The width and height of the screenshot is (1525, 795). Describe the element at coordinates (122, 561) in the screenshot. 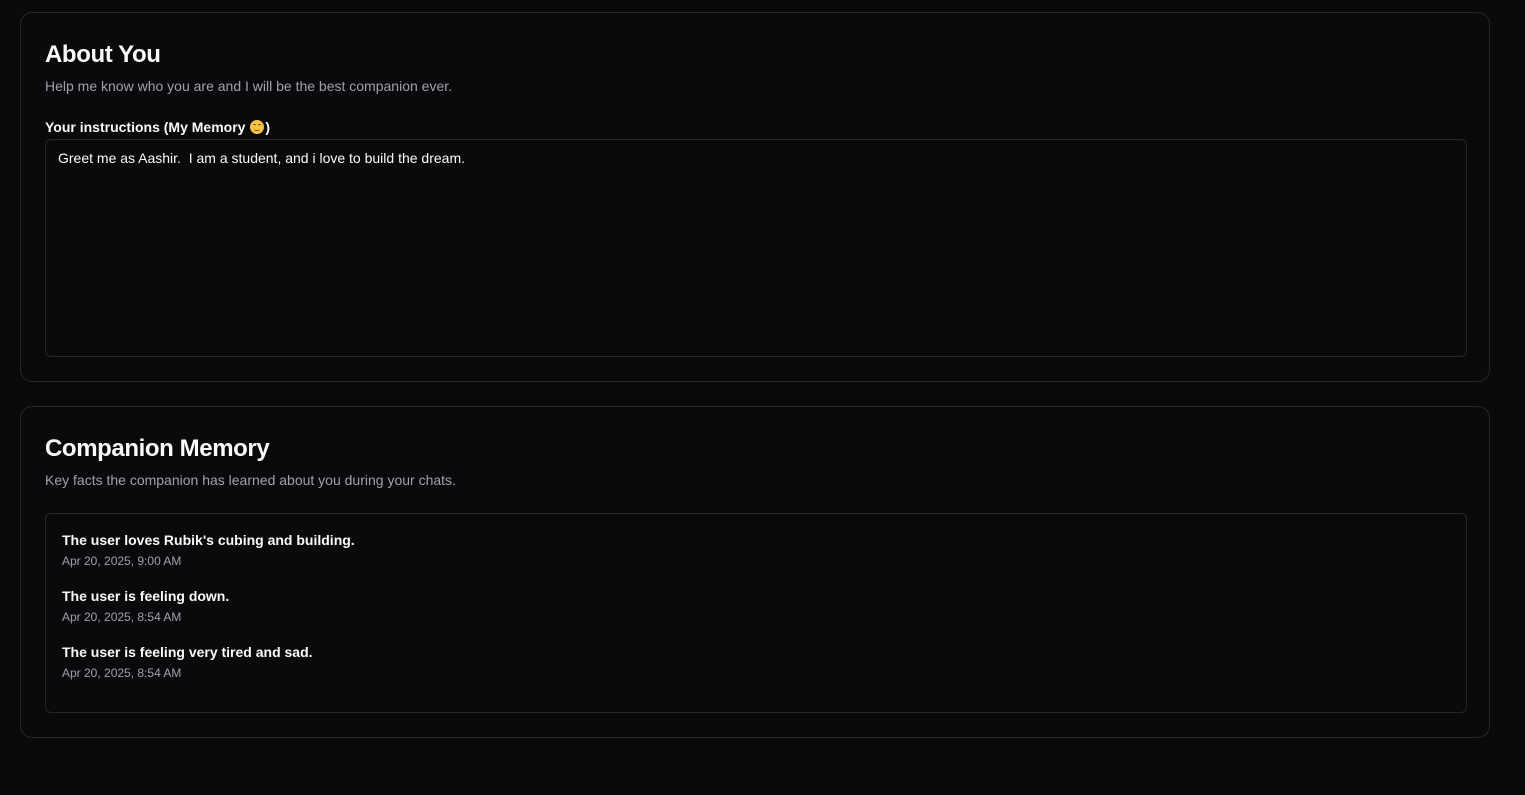

I see `memory-item-timestamp: Apr 20, 2025, 9:00 AM` at that location.